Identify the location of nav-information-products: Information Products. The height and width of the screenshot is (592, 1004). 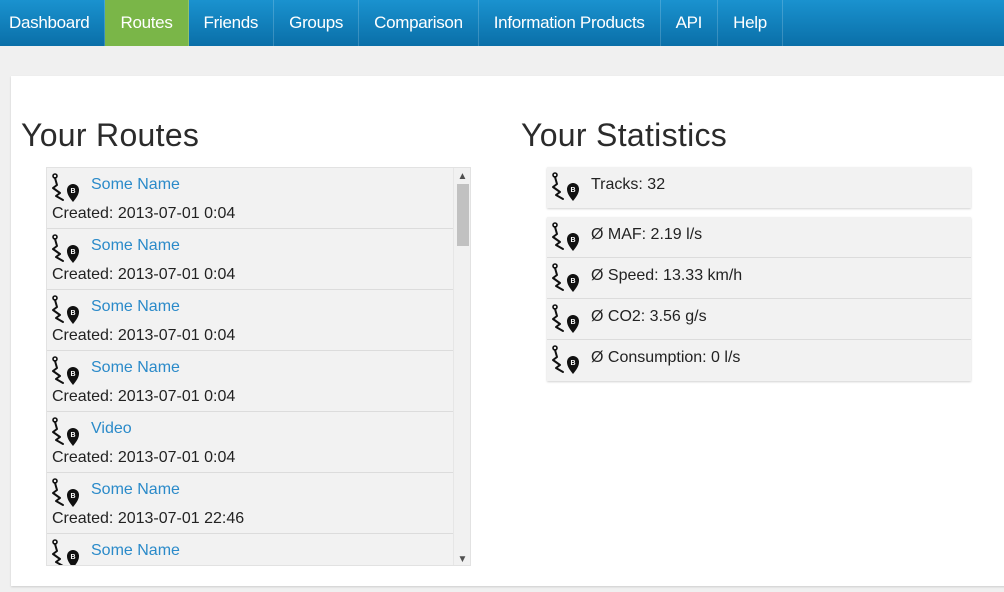
(570, 23).